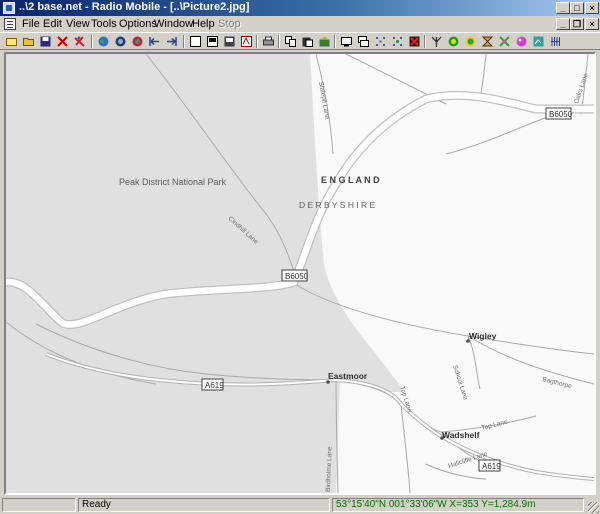 The image size is (600, 514). I want to click on park-label: Peak District National Park, so click(173, 182).